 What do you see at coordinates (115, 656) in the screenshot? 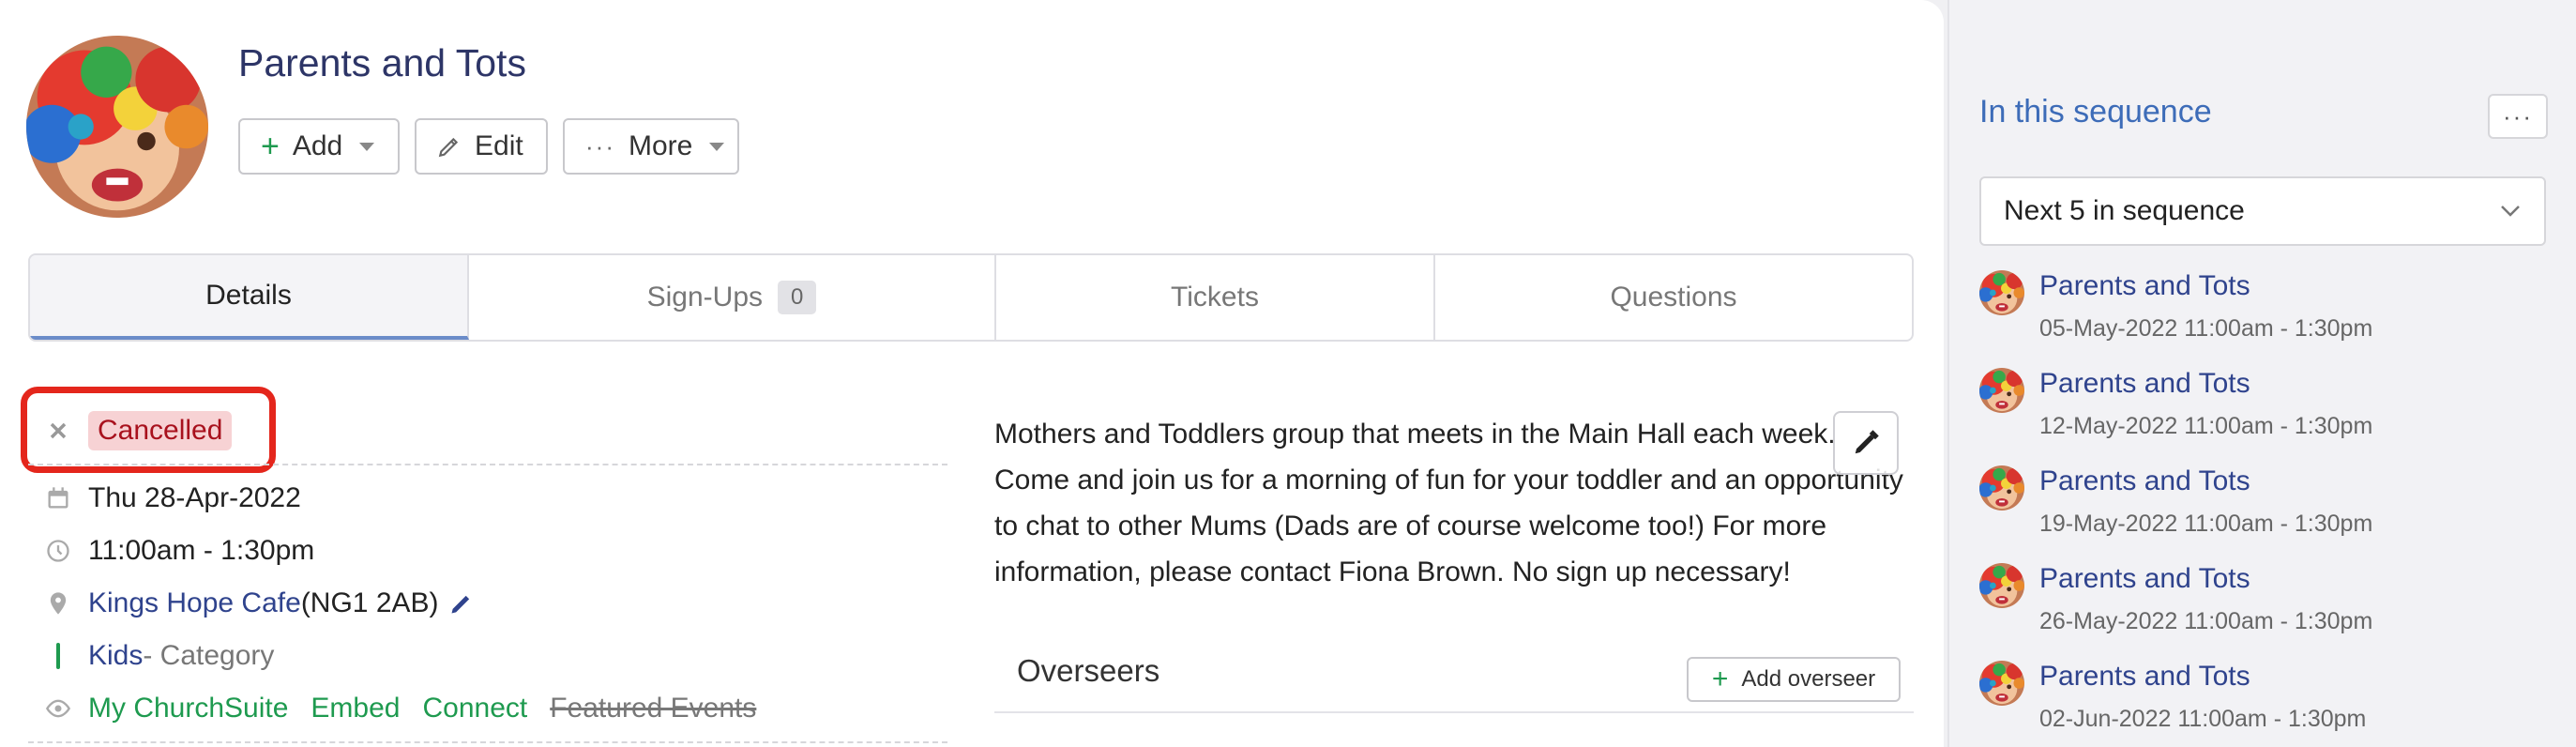
I see `category-link: Kids` at bounding box center [115, 656].